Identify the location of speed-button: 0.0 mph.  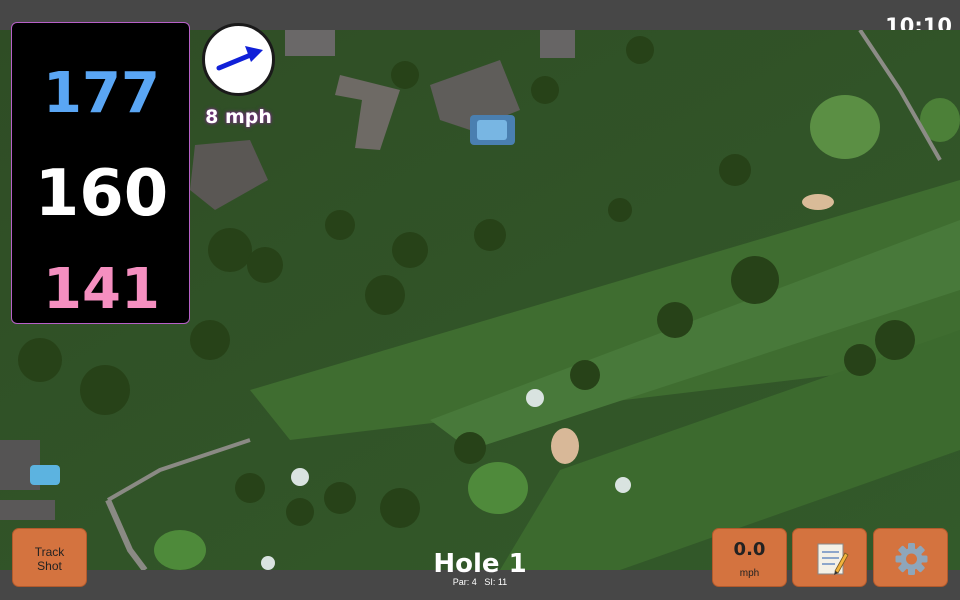
(749, 557).